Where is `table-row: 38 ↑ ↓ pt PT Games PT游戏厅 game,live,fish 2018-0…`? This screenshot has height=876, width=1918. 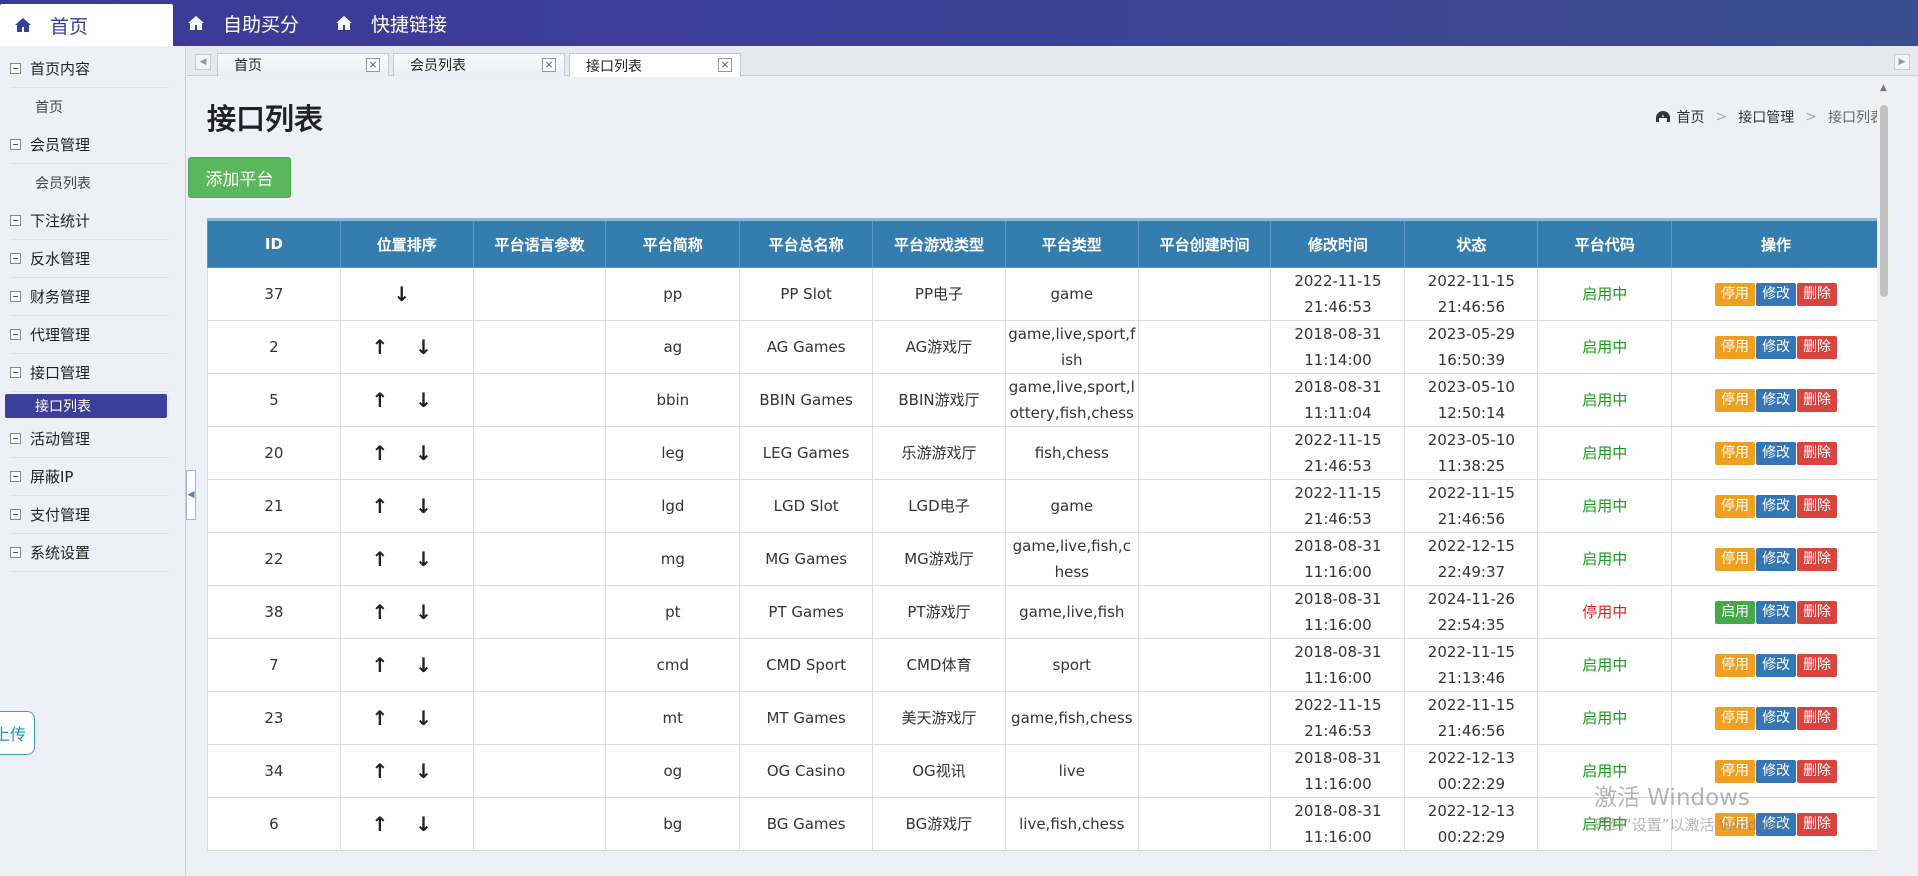
table-row: 38 ↑ ↓ pt PT Games PT游戏厅 game,live,fish 2018-0… is located at coordinates (1044, 612).